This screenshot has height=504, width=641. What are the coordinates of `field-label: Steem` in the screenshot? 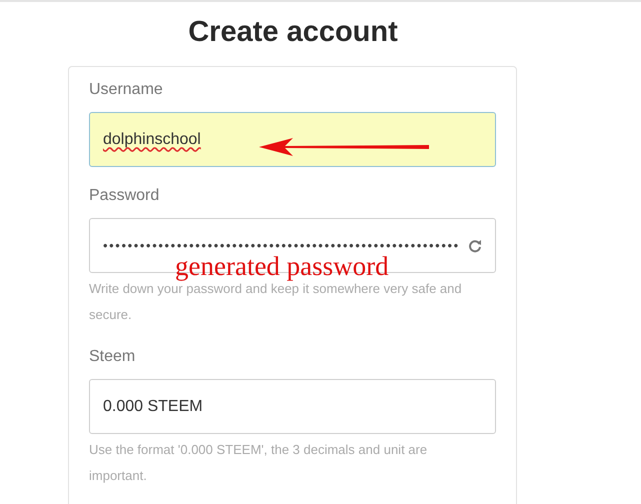 It's located at (112, 357).